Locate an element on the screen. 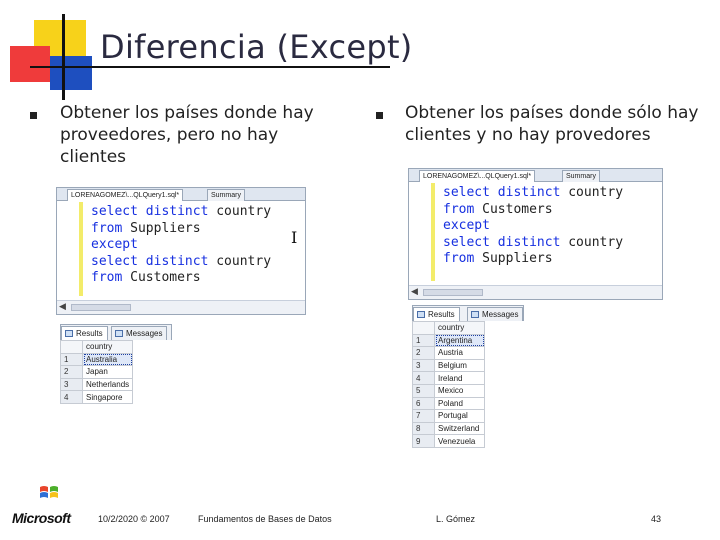 The image size is (720, 540). country-cell: Mexico is located at coordinates (459, 390).